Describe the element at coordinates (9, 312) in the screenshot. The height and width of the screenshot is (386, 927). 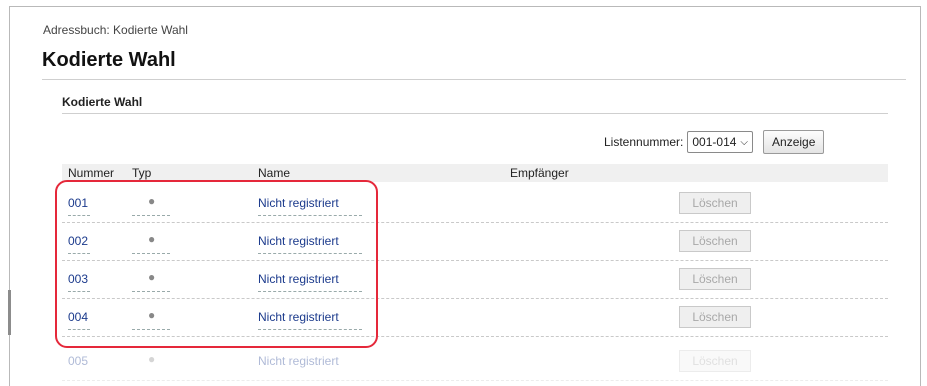
I see `frame-edge-marker` at that location.